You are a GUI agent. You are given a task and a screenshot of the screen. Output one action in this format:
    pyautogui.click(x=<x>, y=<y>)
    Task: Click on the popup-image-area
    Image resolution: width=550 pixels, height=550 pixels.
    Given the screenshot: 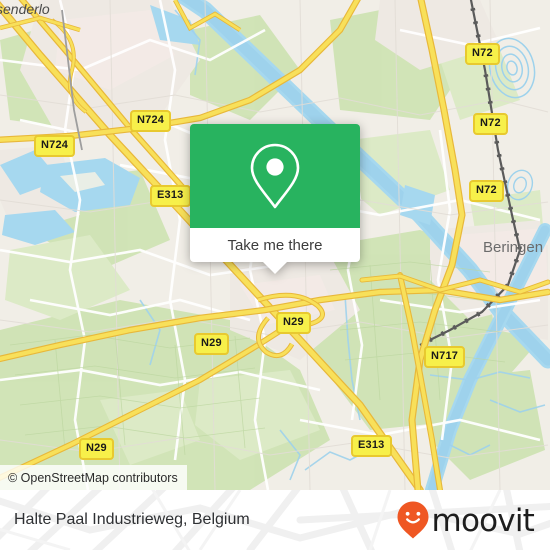 What is the action you would take?
    pyautogui.click(x=275, y=176)
    